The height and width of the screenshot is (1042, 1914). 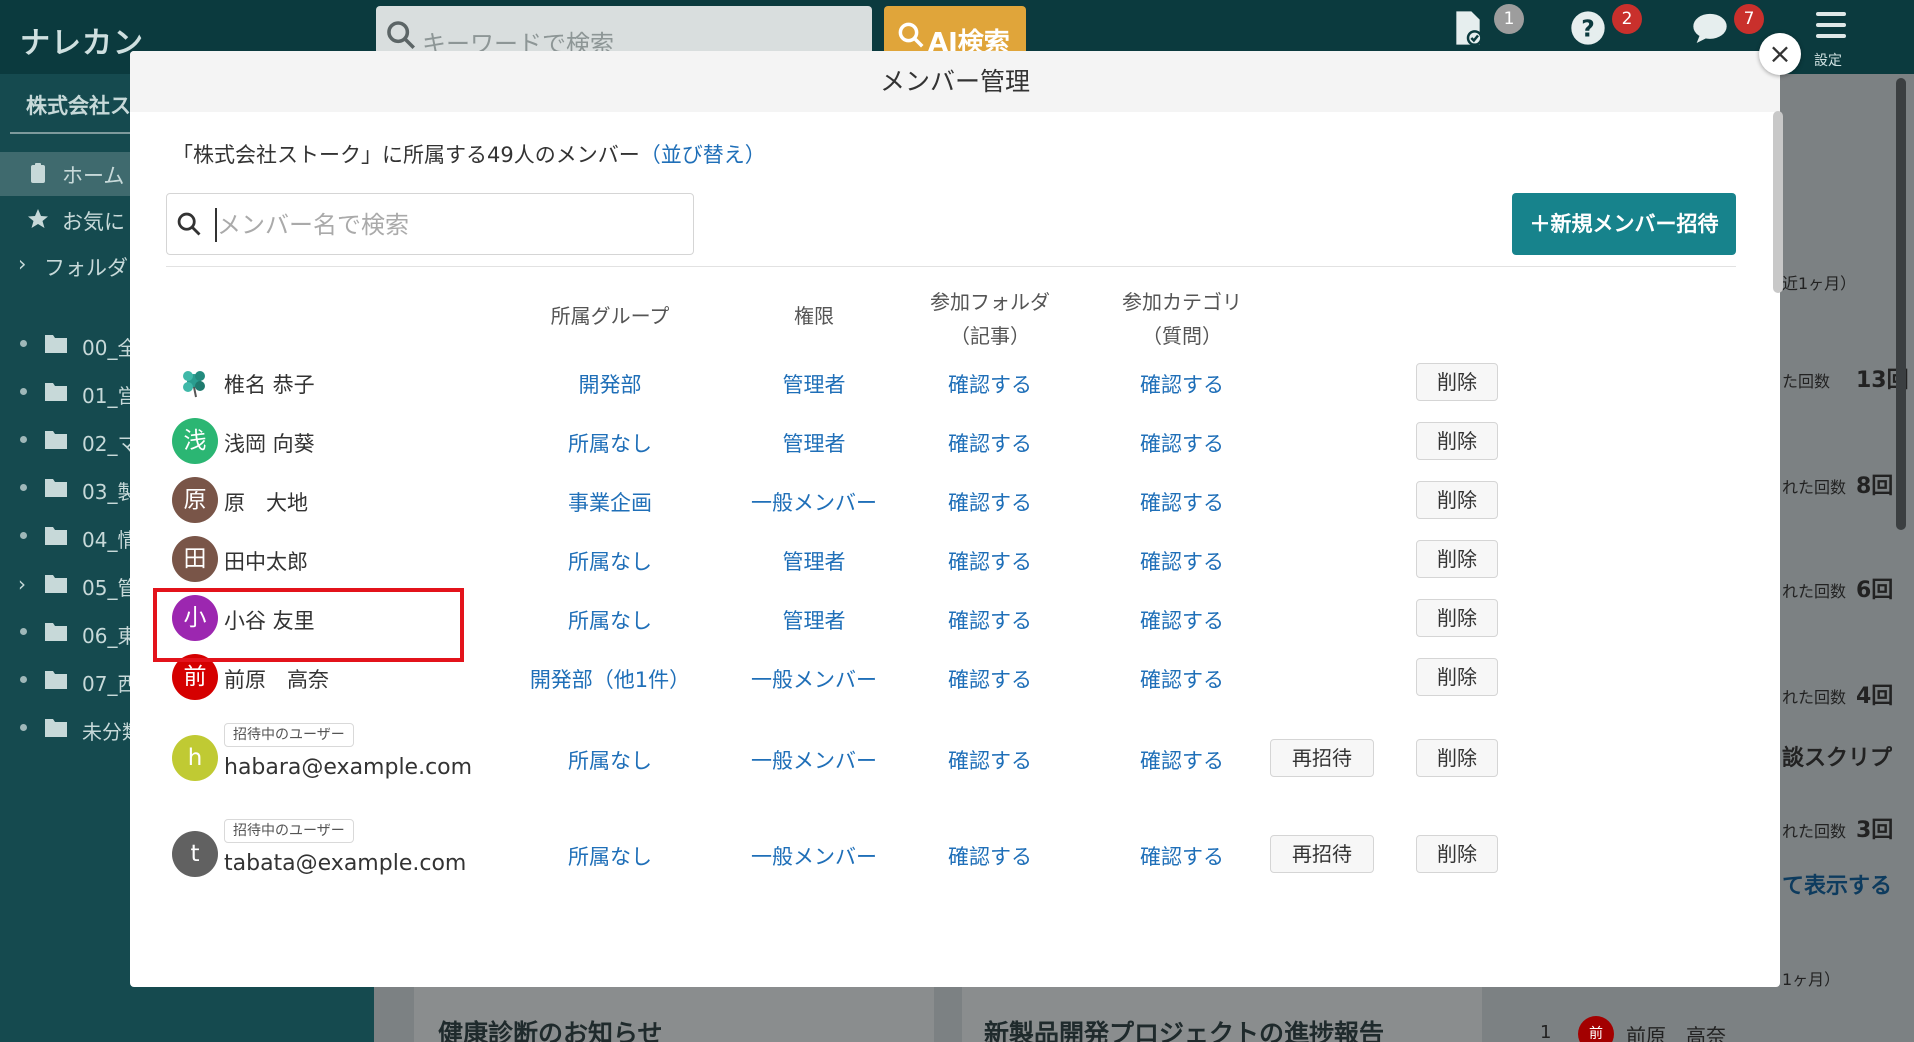 I want to click on member-name: 浅岡 向葵, so click(x=269, y=444).